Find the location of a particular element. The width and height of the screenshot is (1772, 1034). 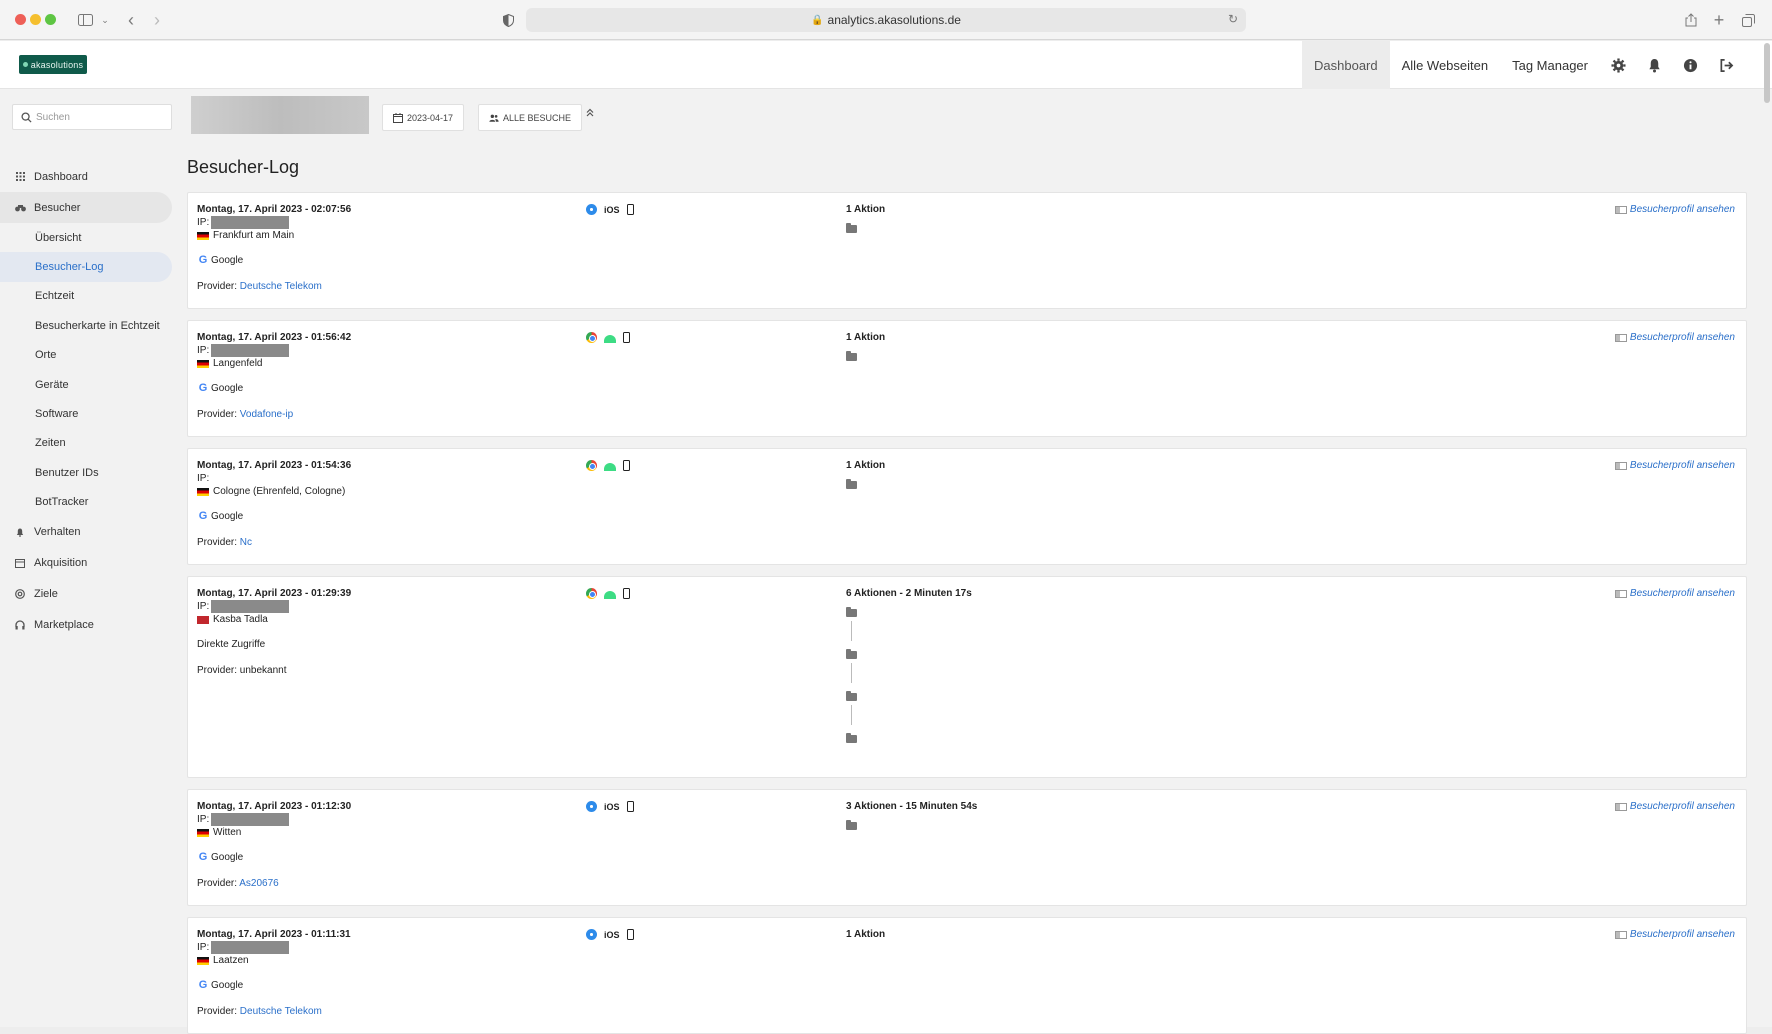

sidebar-subitem-besucherkarte: Besucherkarte in Echtzeit is located at coordinates (88, 325).